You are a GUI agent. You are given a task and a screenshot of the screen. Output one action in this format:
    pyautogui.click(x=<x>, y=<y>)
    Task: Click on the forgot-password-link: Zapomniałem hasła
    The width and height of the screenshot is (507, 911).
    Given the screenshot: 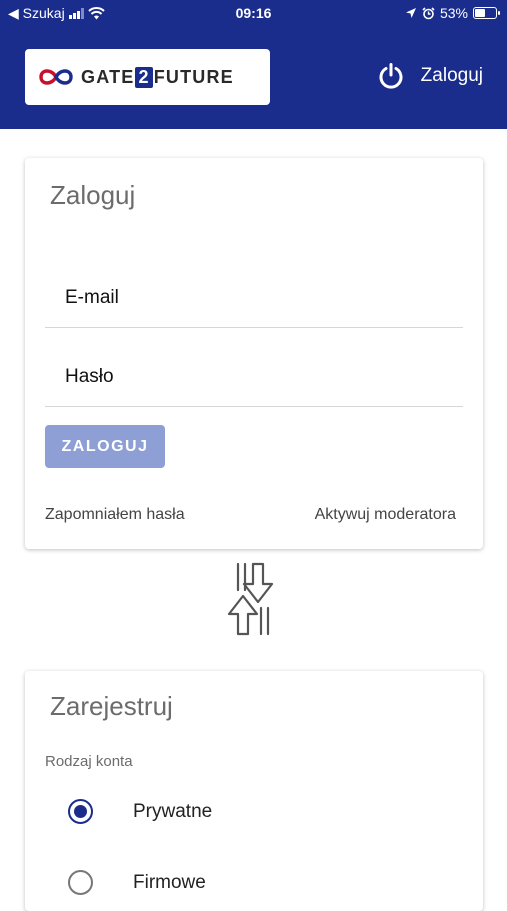 What is the action you would take?
    pyautogui.click(x=115, y=515)
    